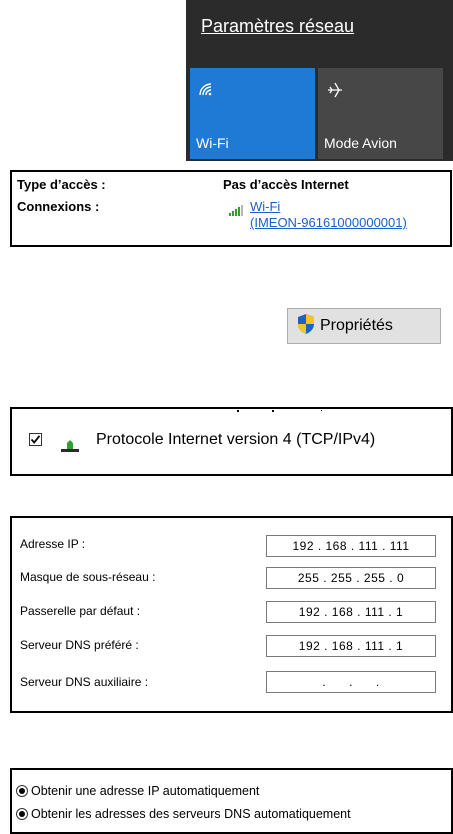 The width and height of the screenshot is (453, 834). Describe the element at coordinates (308, 326) in the screenshot. I see `uac-shield-icon` at that location.